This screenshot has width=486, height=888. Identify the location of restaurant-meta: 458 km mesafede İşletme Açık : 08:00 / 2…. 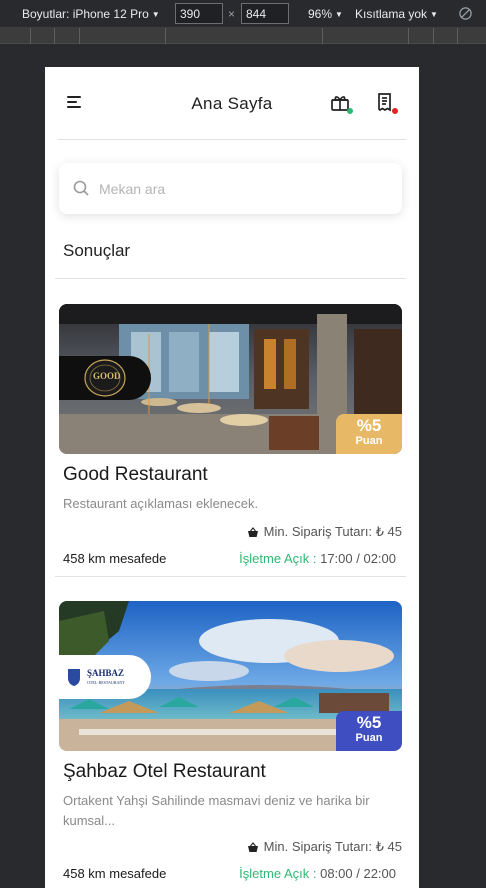
(230, 874).